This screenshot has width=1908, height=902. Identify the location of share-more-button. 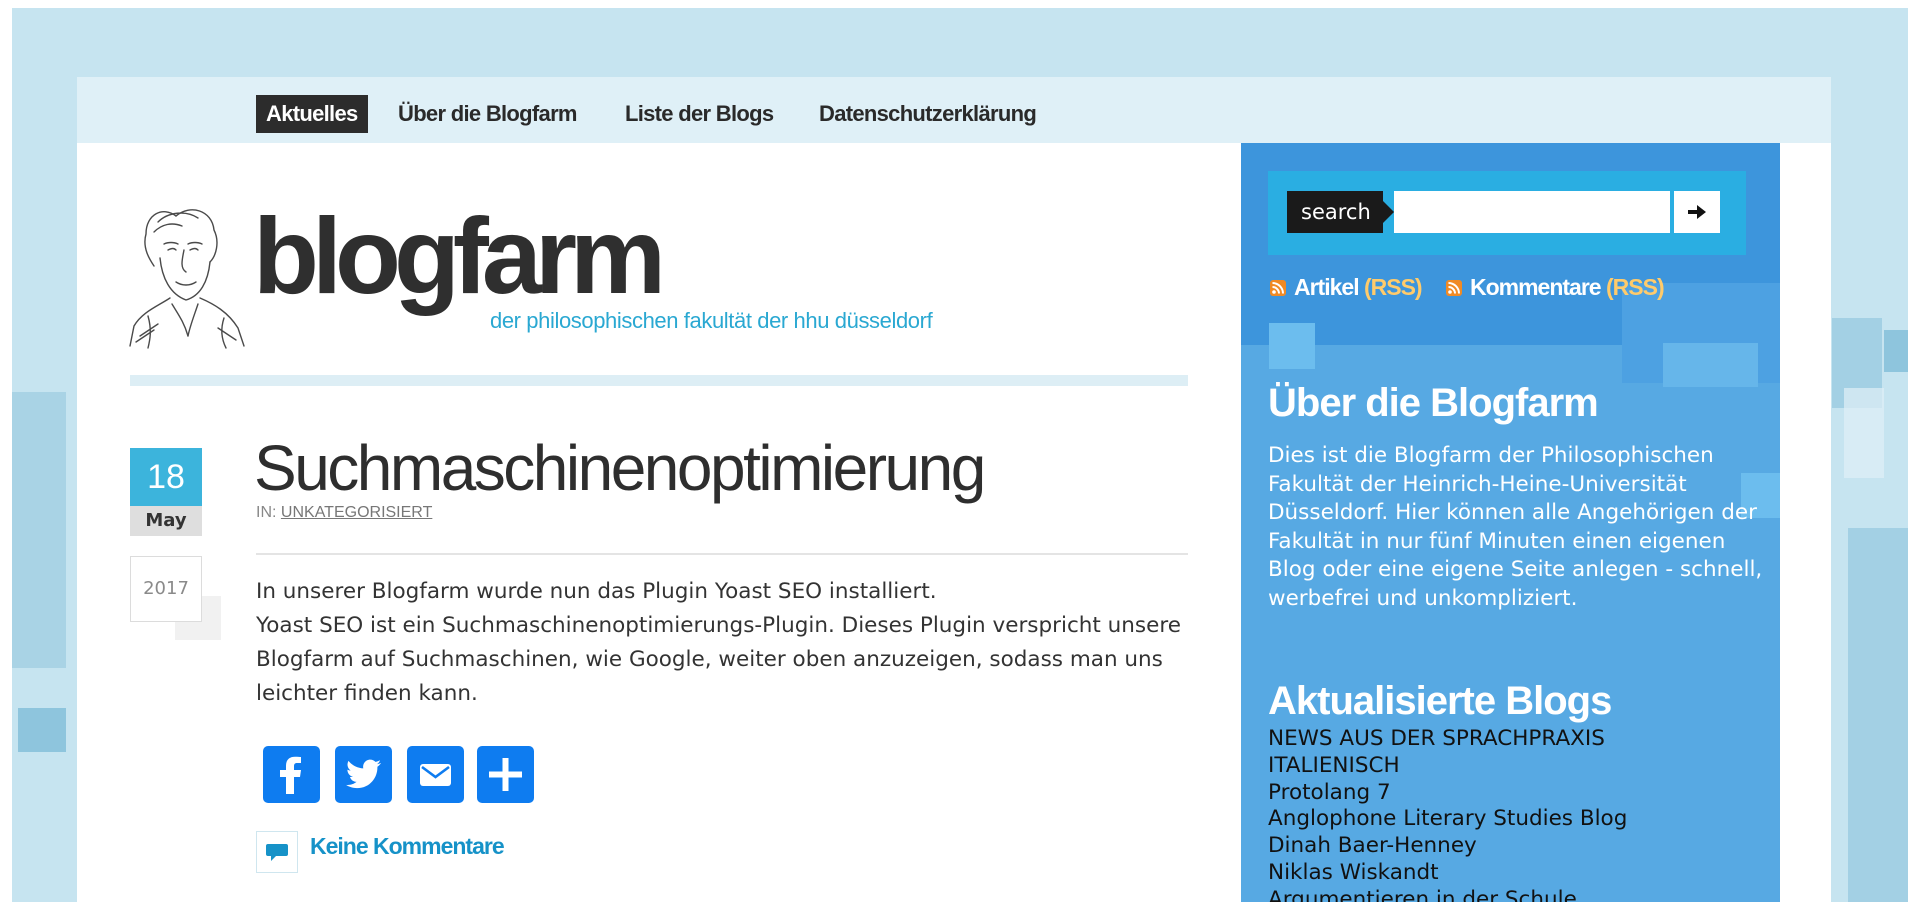
(505, 774).